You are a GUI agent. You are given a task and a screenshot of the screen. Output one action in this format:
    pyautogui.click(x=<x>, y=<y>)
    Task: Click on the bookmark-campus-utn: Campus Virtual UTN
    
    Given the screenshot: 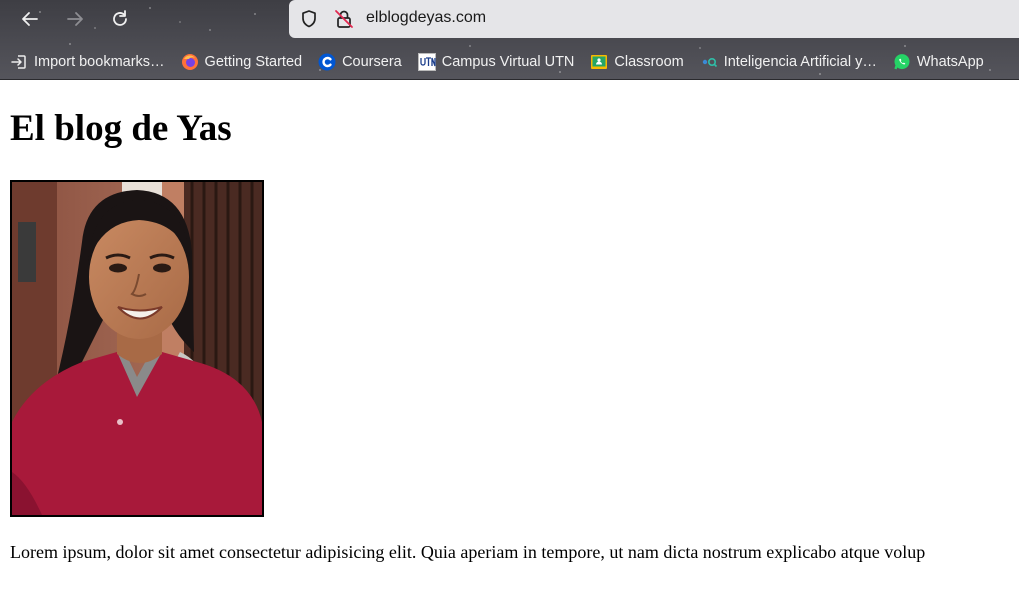 What is the action you would take?
    pyautogui.click(x=496, y=62)
    